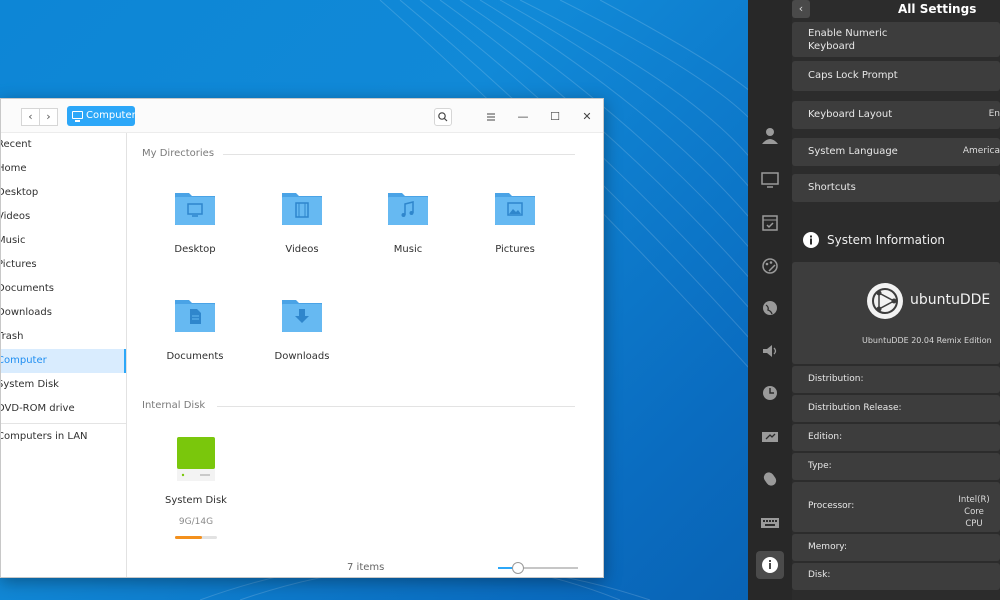 This screenshot has width=1000, height=600. I want to click on settings-back-button: ‹, so click(801, 9).